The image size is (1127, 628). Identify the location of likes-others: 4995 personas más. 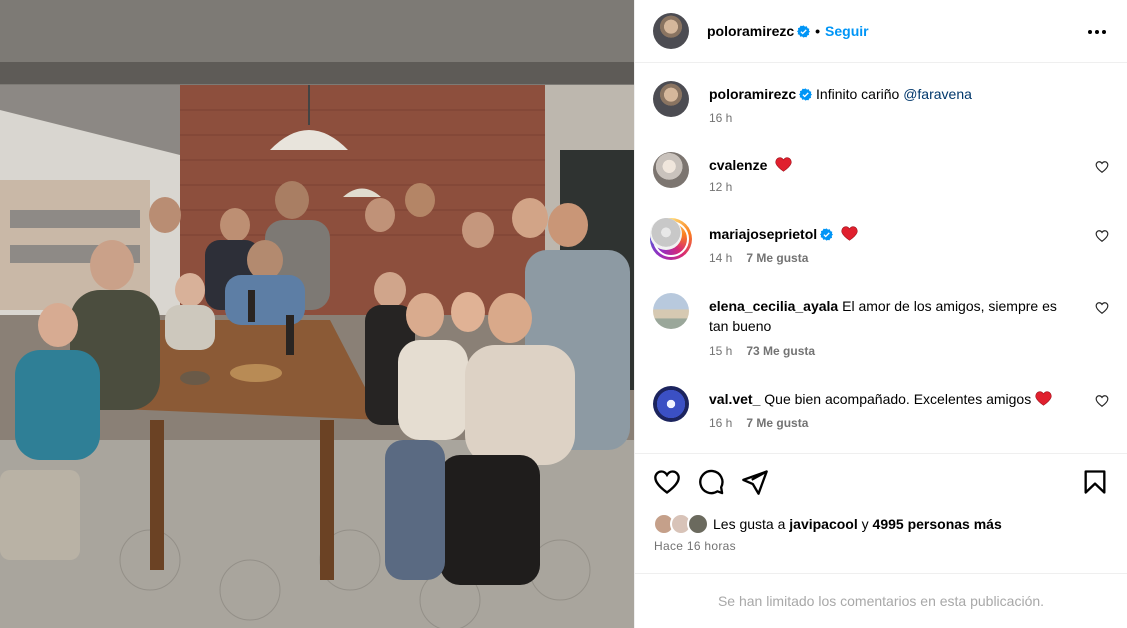
(937, 524).